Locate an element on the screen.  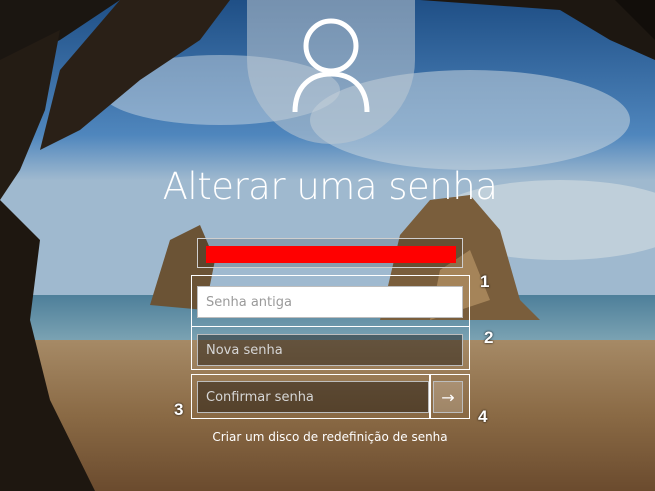
callout-number-2: 2 is located at coordinates (489, 337).